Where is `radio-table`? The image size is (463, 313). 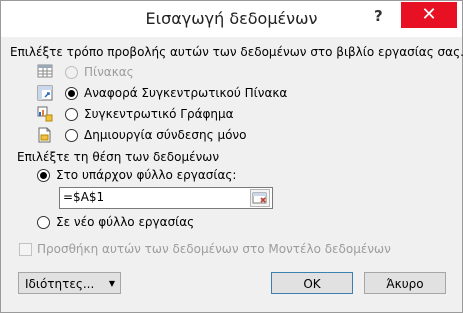
radio-table is located at coordinates (71, 72).